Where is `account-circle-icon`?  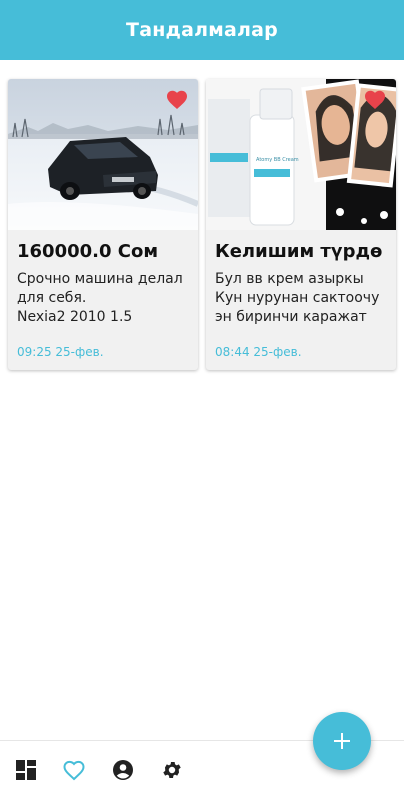 account-circle-icon is located at coordinates (123, 770).